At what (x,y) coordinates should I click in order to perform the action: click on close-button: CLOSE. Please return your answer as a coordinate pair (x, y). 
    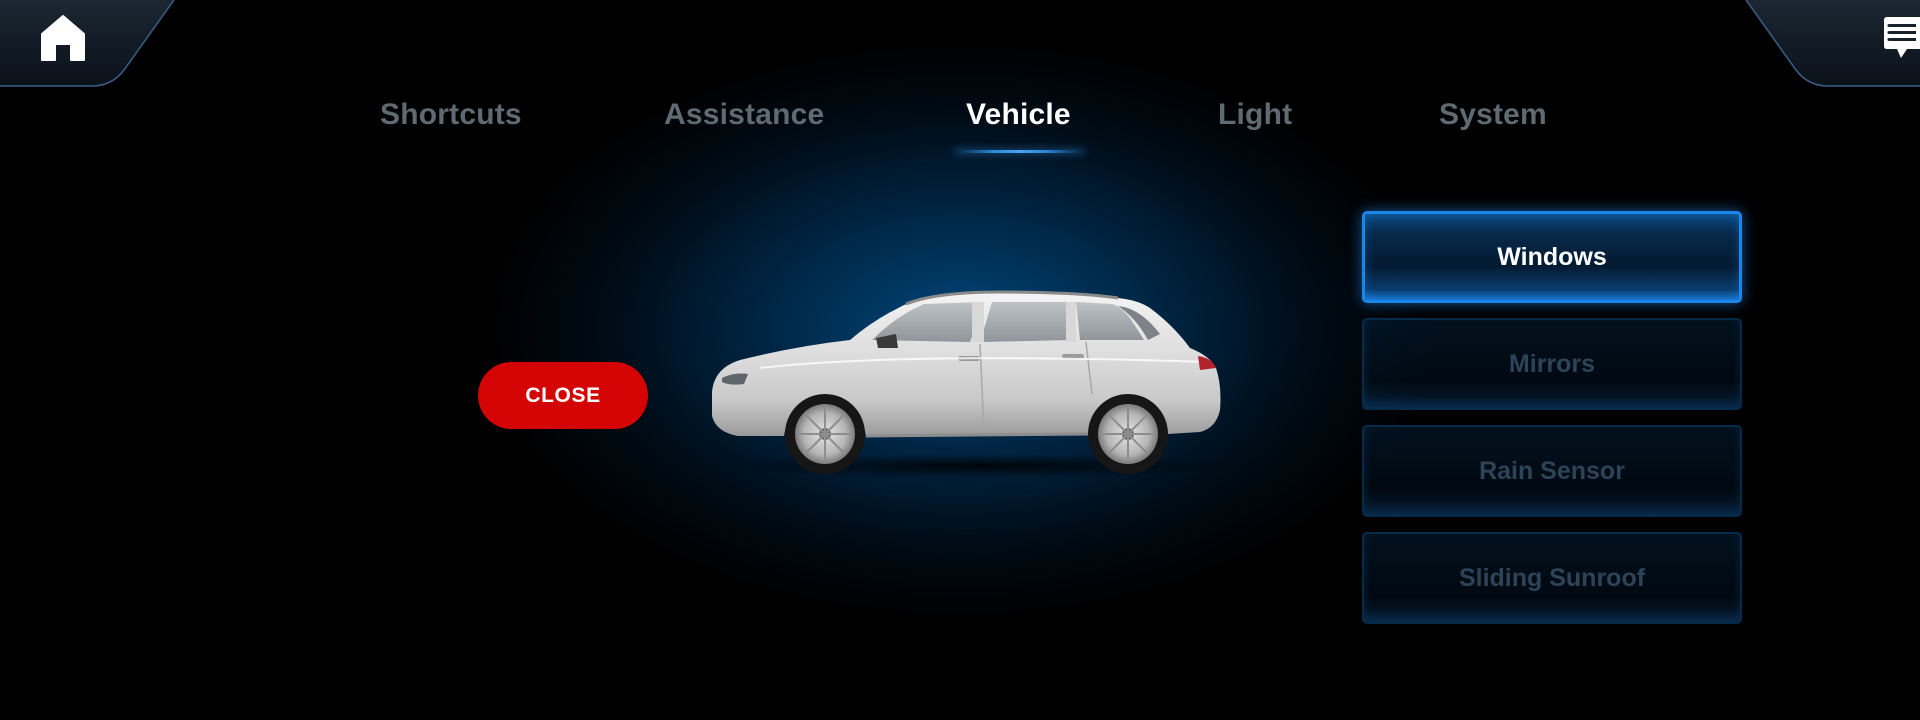
    Looking at the image, I should click on (563, 395).